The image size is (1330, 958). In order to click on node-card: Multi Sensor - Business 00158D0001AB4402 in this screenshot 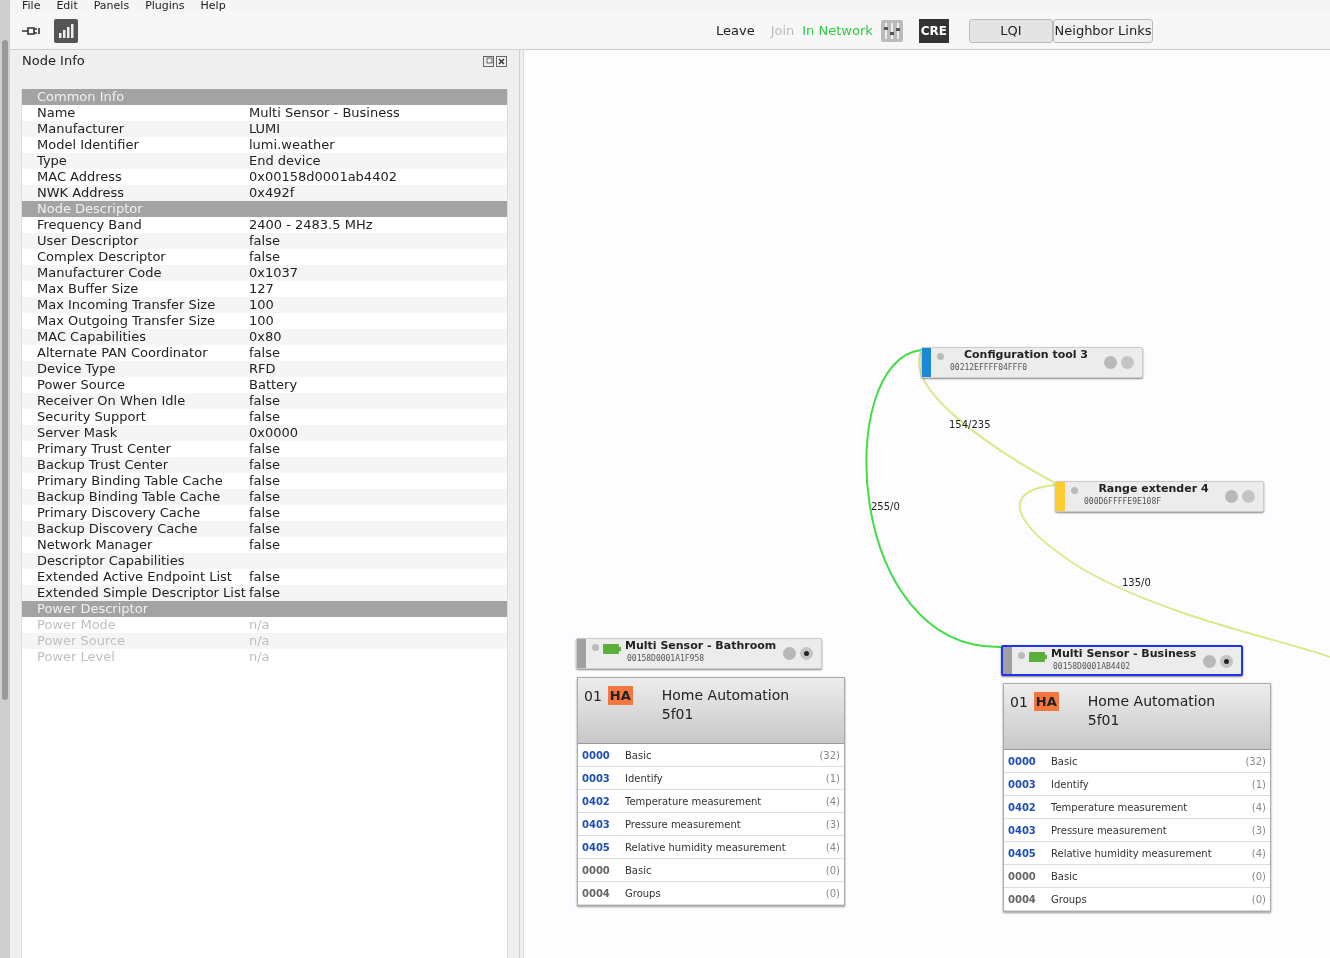, I will do `click(1122, 660)`.